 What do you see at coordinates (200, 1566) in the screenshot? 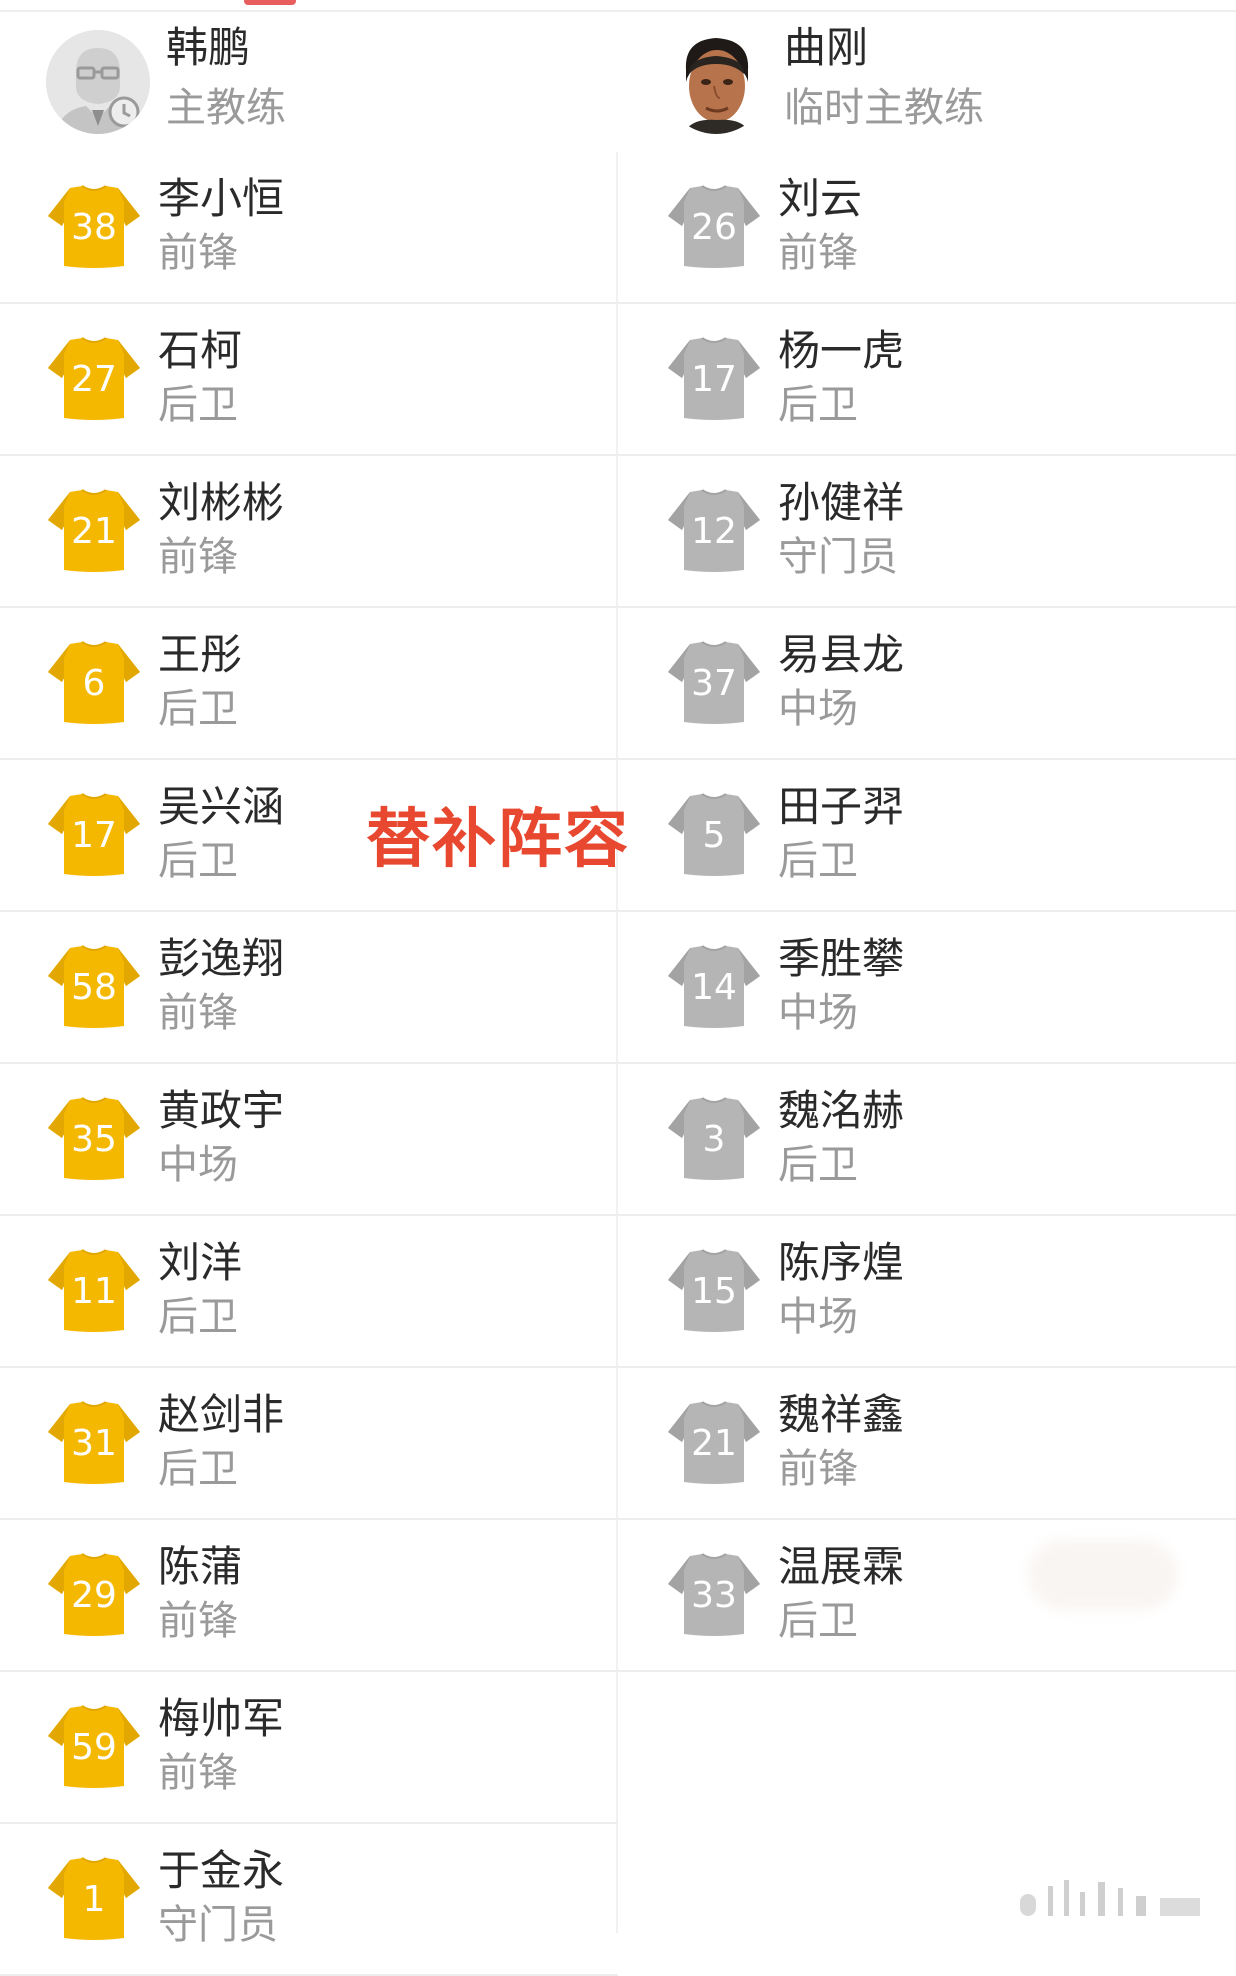
I see `player-name: 陈蒲` at bounding box center [200, 1566].